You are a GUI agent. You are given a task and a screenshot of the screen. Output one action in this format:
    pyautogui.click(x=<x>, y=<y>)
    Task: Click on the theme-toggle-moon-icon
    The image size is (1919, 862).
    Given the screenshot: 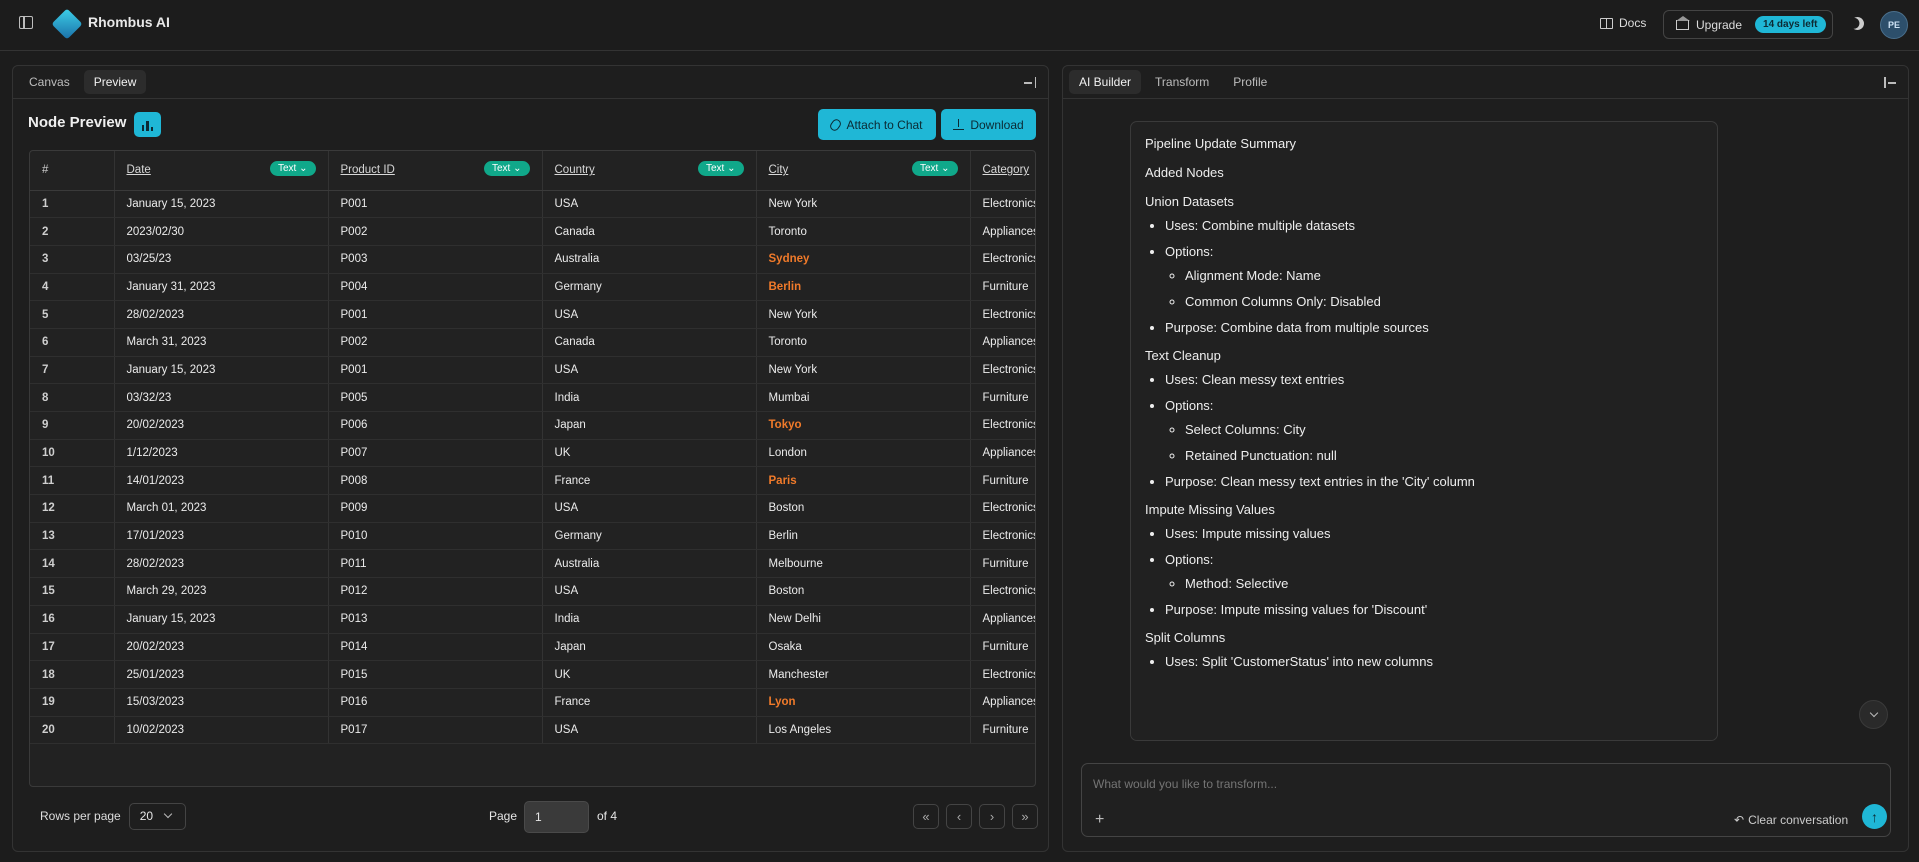 What is the action you would take?
    pyautogui.click(x=1858, y=24)
    